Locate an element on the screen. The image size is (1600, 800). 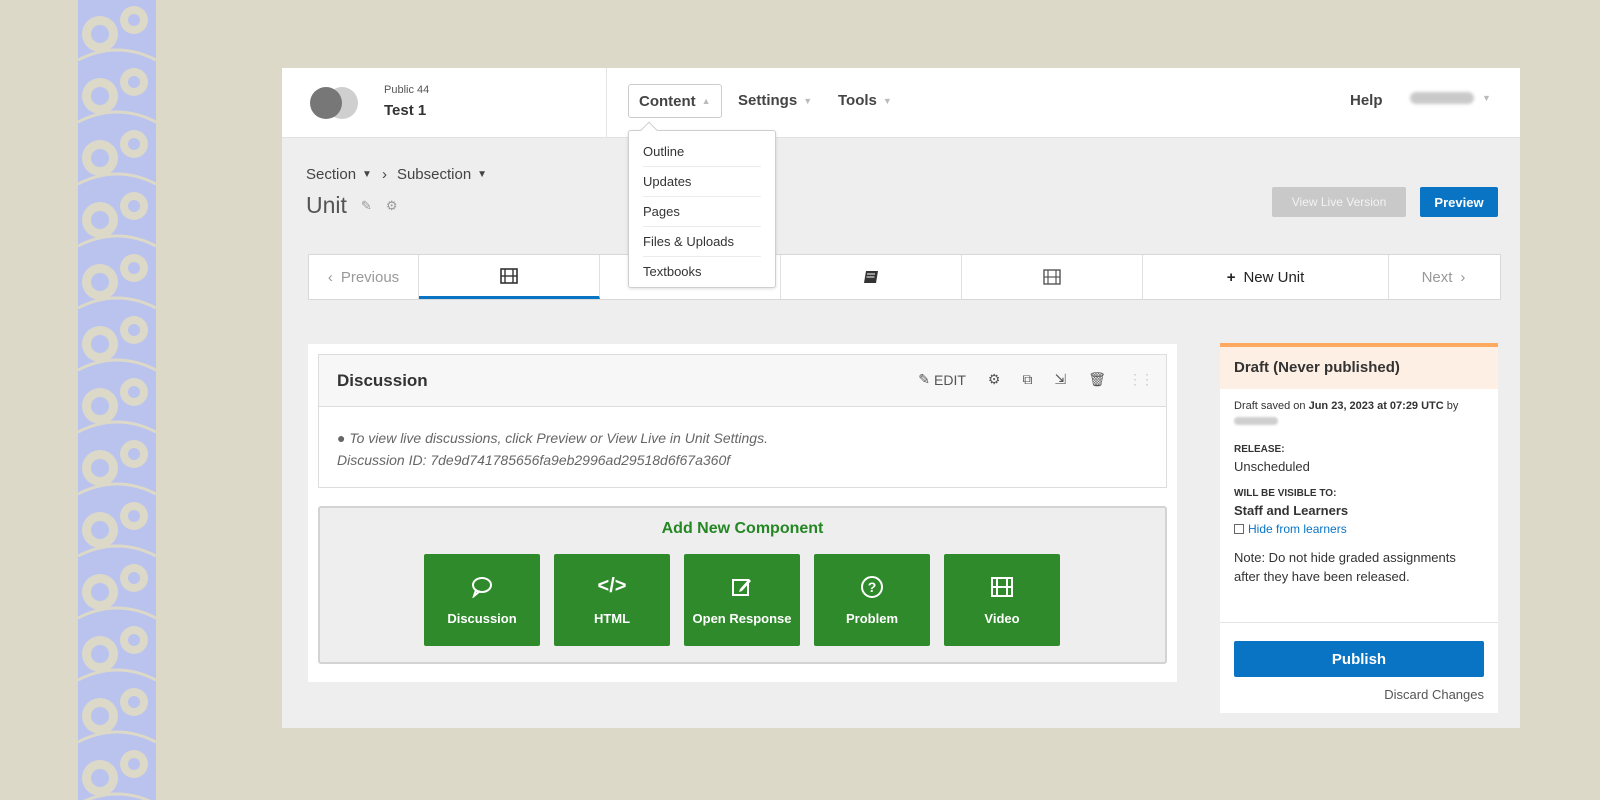
previous-button: ‹ Previous is located at coordinates (364, 277).